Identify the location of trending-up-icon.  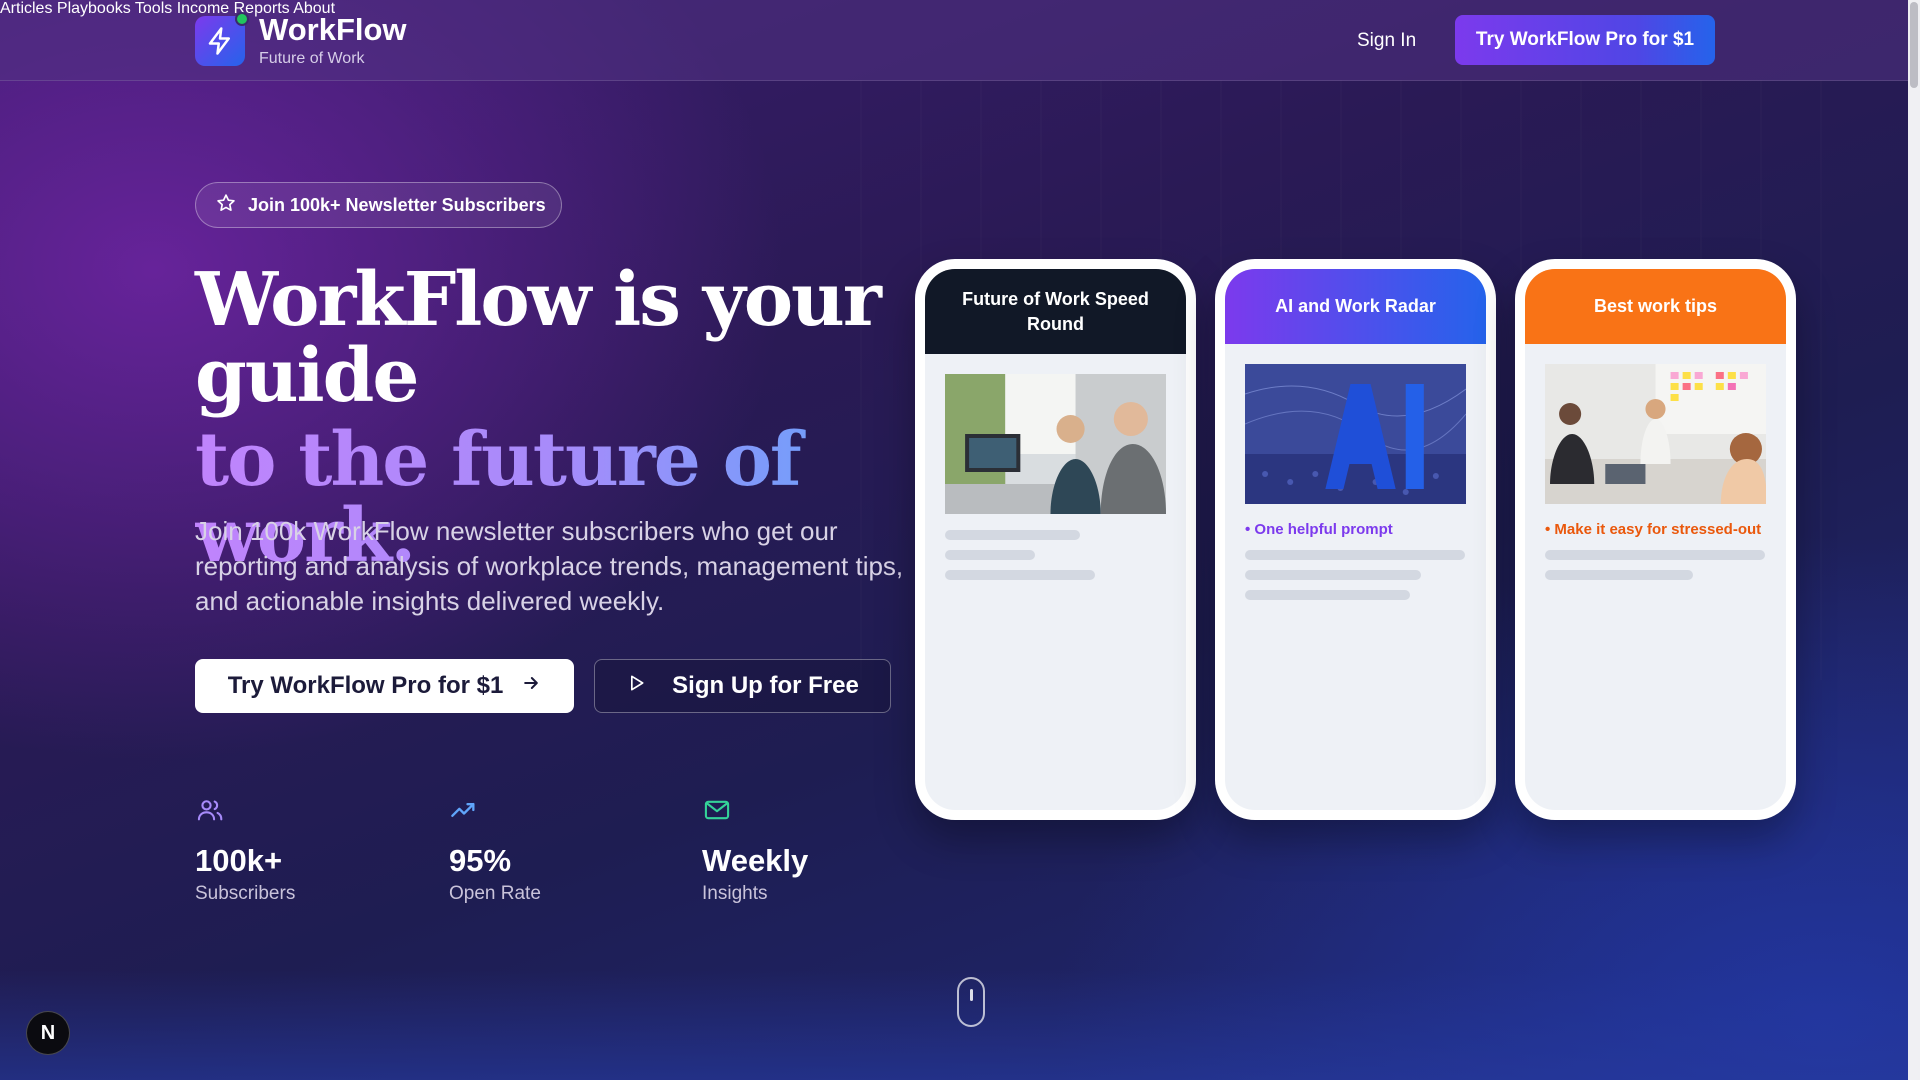
(464, 815).